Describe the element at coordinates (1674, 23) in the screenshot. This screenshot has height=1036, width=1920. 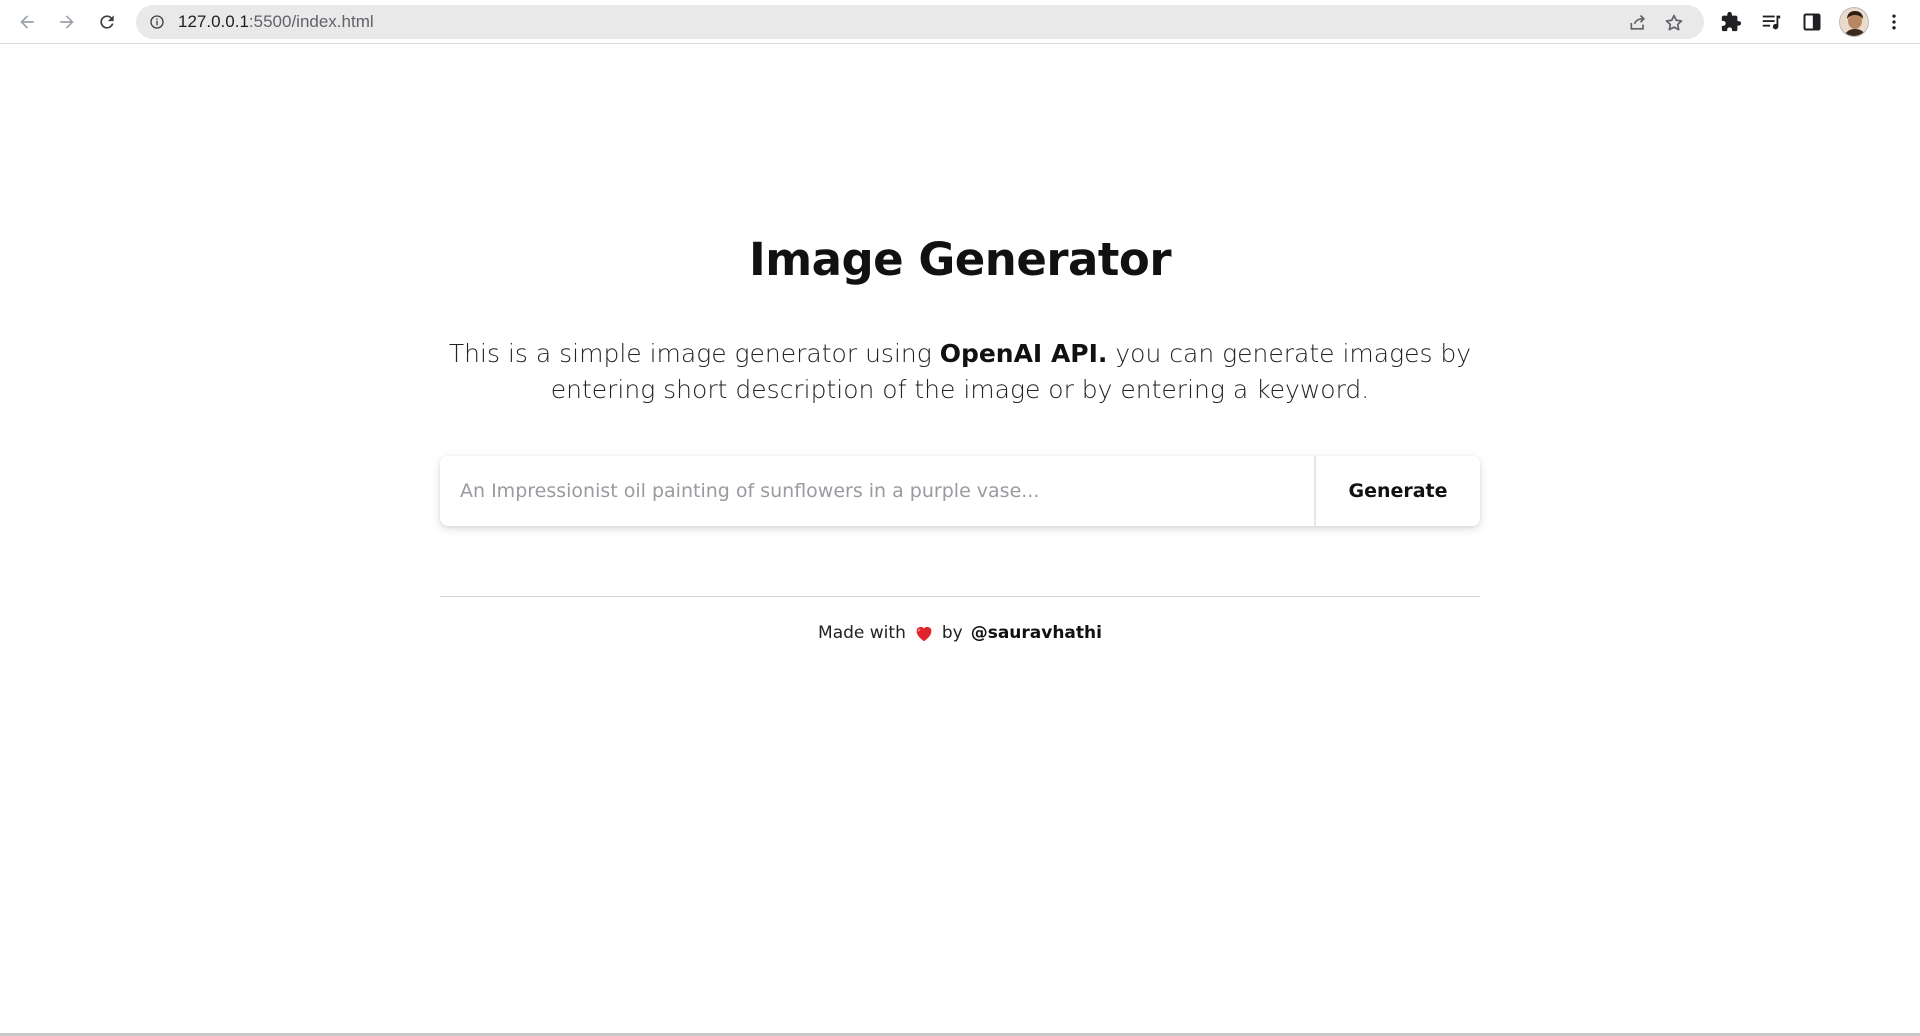
I see `star-icon` at that location.